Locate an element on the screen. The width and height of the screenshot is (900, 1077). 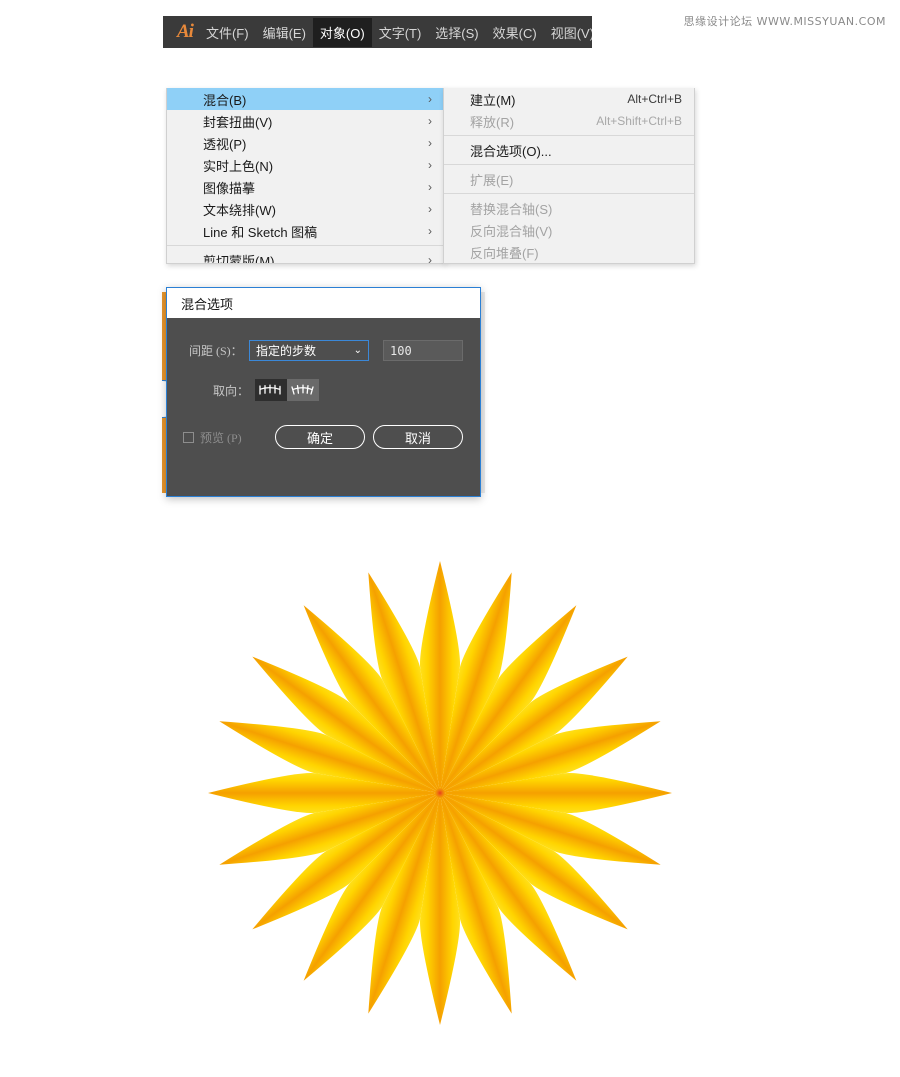
menu-item-blend: 混合(B) › is located at coordinates (305, 99).